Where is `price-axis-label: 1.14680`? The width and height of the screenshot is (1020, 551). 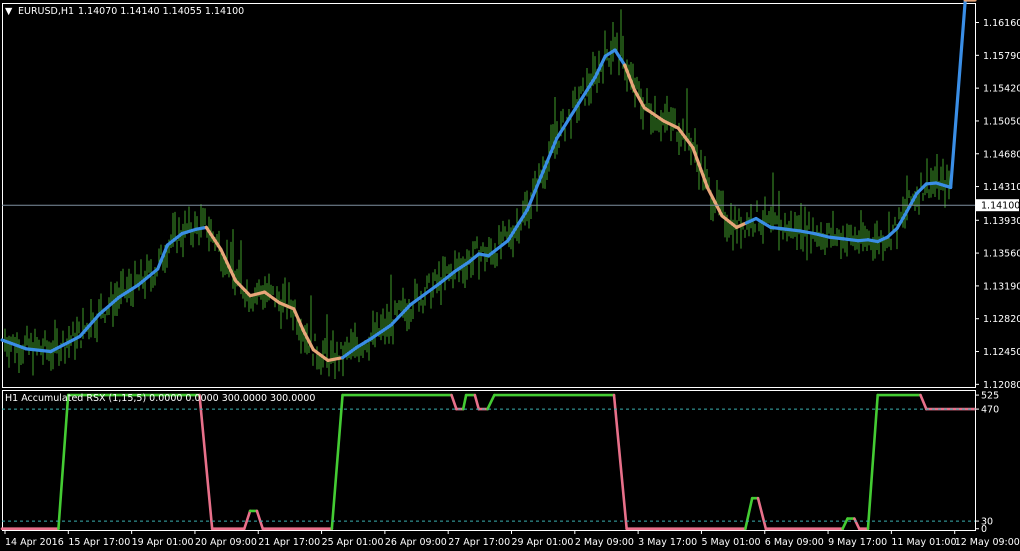
price-axis-label: 1.14680 is located at coordinates (1001, 154).